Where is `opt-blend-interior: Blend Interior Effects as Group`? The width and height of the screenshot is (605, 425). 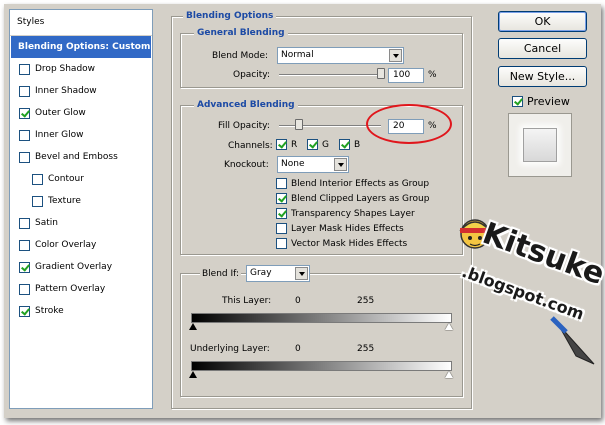
opt-blend-interior: Blend Interior Effects as Group is located at coordinates (352, 183).